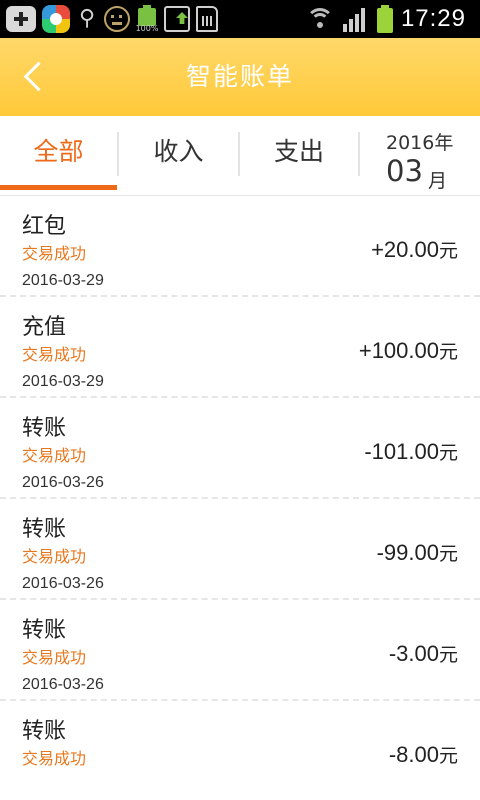 The image size is (480, 800). What do you see at coordinates (438, 181) in the screenshot?
I see `month-unit: 月` at bounding box center [438, 181].